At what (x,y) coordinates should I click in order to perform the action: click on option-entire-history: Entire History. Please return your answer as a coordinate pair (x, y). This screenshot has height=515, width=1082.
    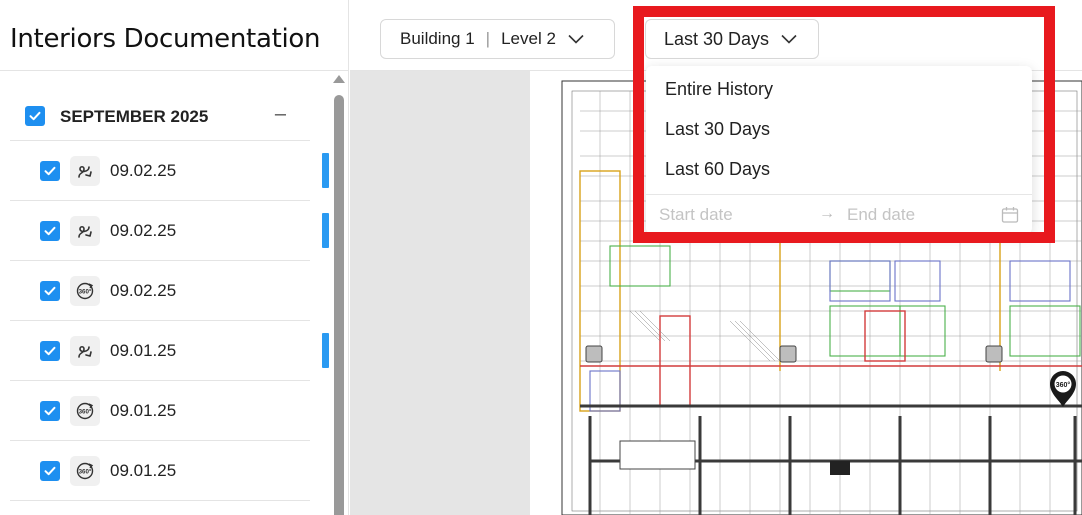
    Looking at the image, I should click on (719, 89).